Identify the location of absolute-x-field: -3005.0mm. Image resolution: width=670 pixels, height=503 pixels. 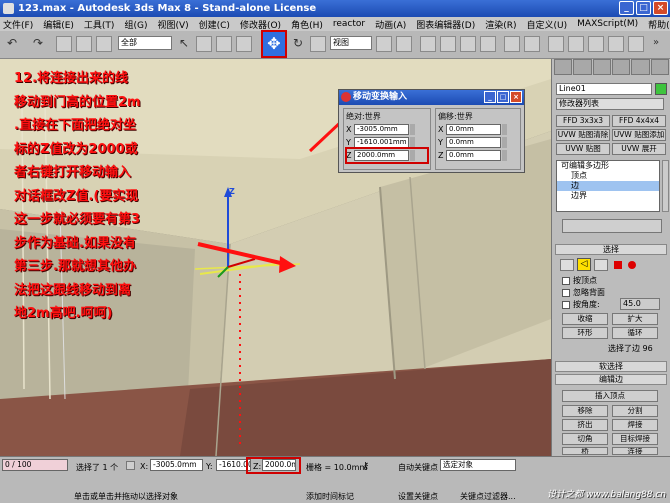
(381, 129).